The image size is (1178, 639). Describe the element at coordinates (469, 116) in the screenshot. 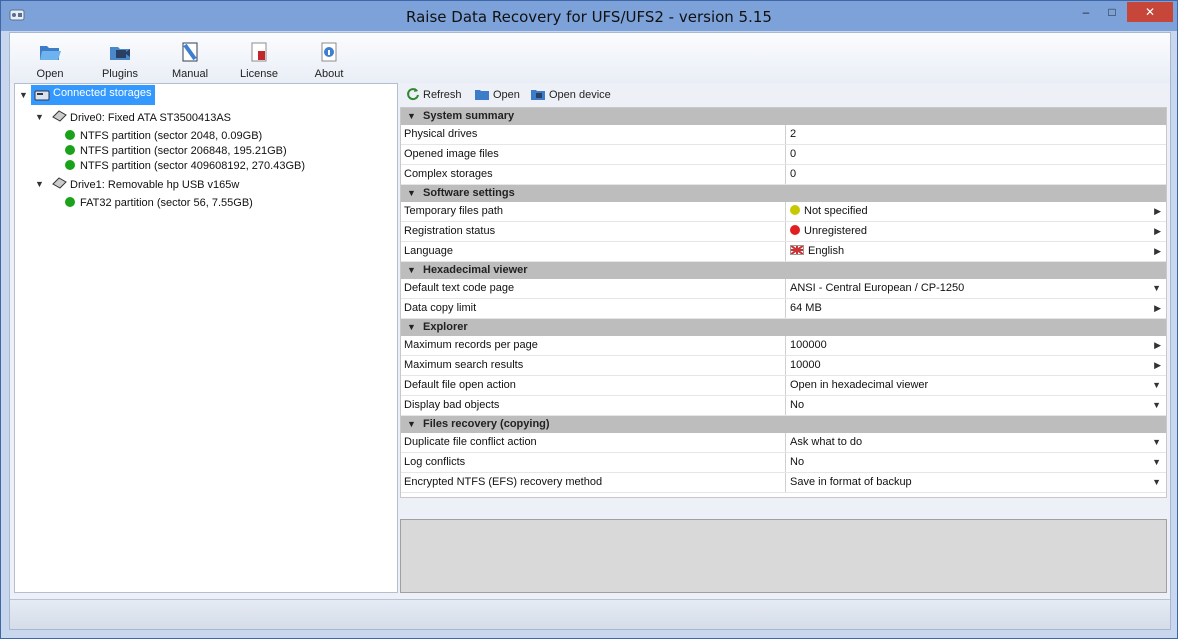

I see `section-title: System summary` at that location.